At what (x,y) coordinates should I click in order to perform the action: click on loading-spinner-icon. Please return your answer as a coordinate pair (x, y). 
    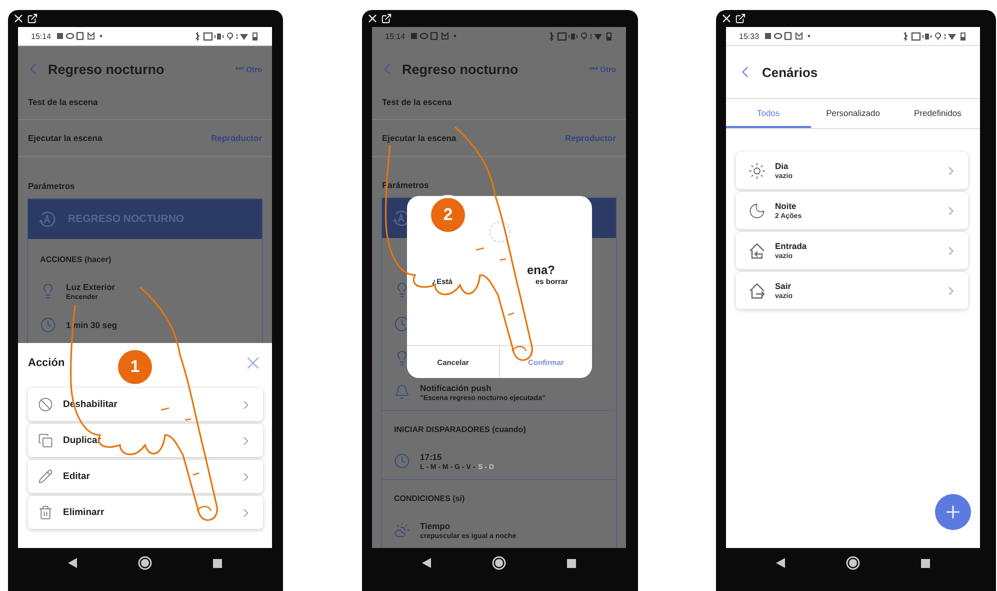
    Looking at the image, I should click on (500, 232).